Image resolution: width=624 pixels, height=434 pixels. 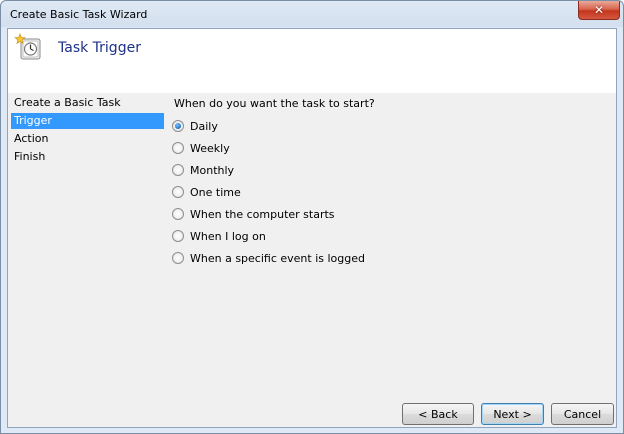 What do you see at coordinates (87, 139) in the screenshot?
I see `step-action: Action` at bounding box center [87, 139].